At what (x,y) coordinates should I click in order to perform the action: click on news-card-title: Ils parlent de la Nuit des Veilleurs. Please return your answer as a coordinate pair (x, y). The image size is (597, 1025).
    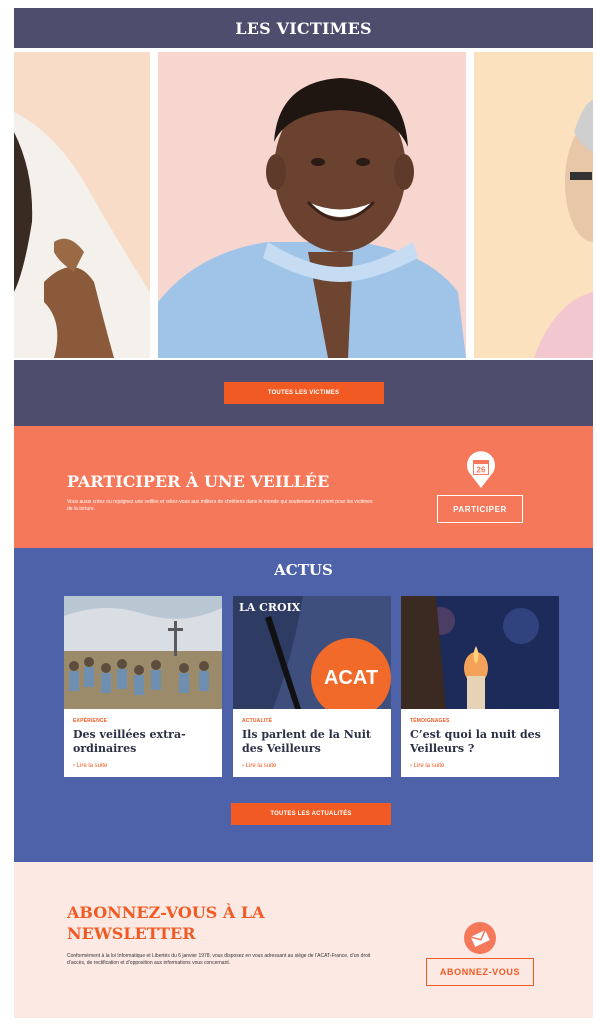
    Looking at the image, I should click on (313, 742).